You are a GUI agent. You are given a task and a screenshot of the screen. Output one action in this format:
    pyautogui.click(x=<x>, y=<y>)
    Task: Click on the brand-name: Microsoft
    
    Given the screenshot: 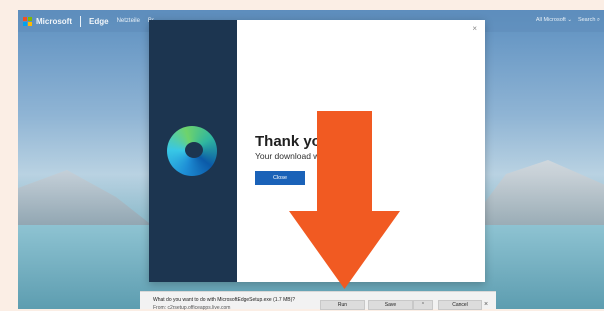 What is the action you would take?
    pyautogui.click(x=54, y=21)
    